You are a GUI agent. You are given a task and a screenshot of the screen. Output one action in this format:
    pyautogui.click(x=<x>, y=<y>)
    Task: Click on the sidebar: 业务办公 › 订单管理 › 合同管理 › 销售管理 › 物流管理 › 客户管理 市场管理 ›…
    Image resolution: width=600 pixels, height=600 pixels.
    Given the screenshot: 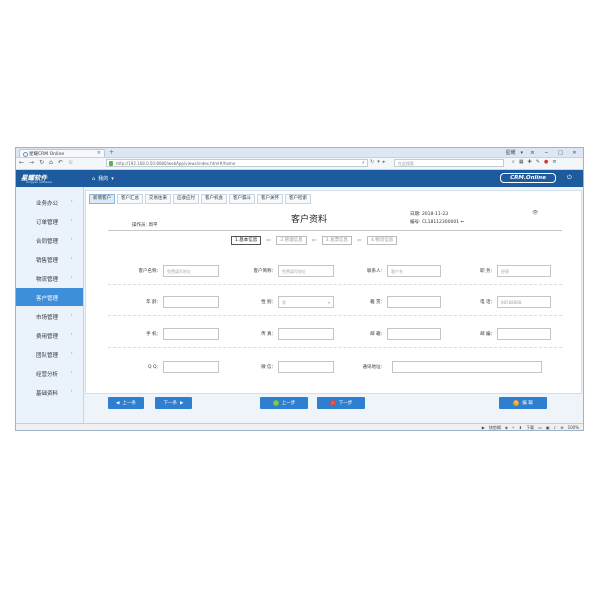 What is the action you would take?
    pyautogui.click(x=50, y=305)
    